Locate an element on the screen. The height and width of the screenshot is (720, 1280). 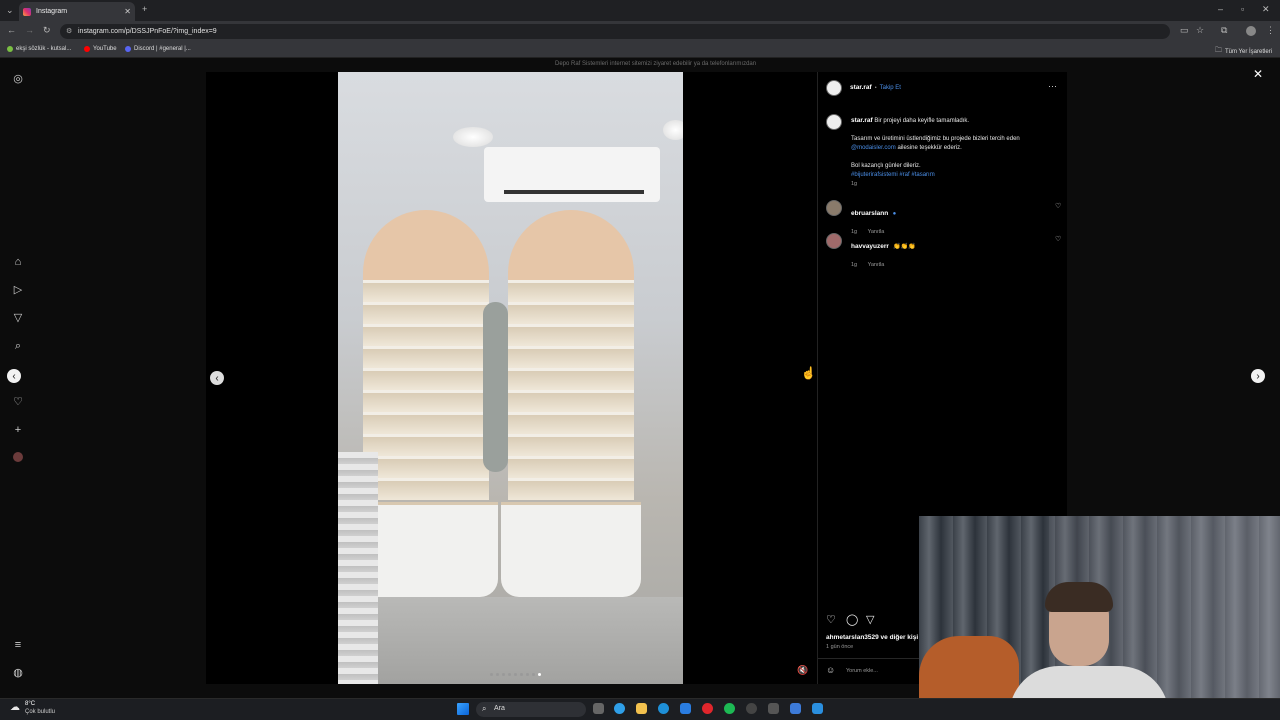
author-avatar is located at coordinates (834, 88).